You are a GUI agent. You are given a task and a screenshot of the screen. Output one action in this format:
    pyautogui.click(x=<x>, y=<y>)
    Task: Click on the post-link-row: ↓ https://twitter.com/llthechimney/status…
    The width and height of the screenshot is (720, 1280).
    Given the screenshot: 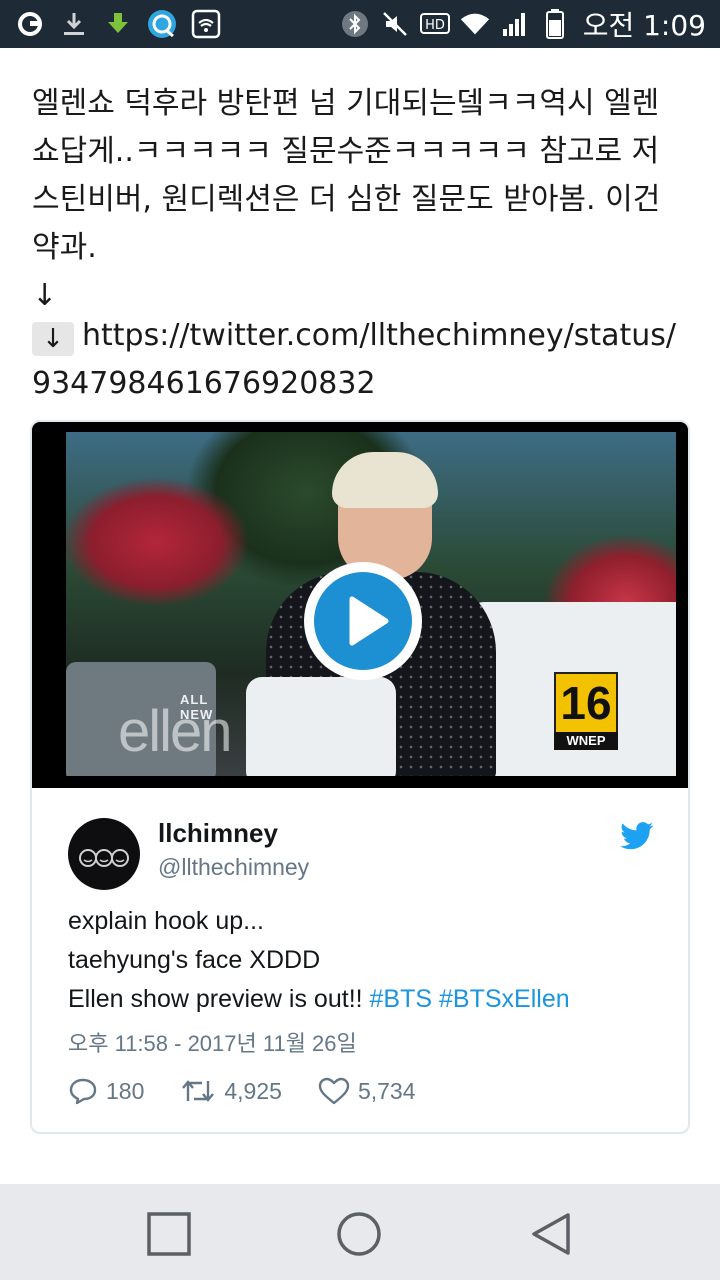 What is the action you would take?
    pyautogui.click(x=362, y=360)
    